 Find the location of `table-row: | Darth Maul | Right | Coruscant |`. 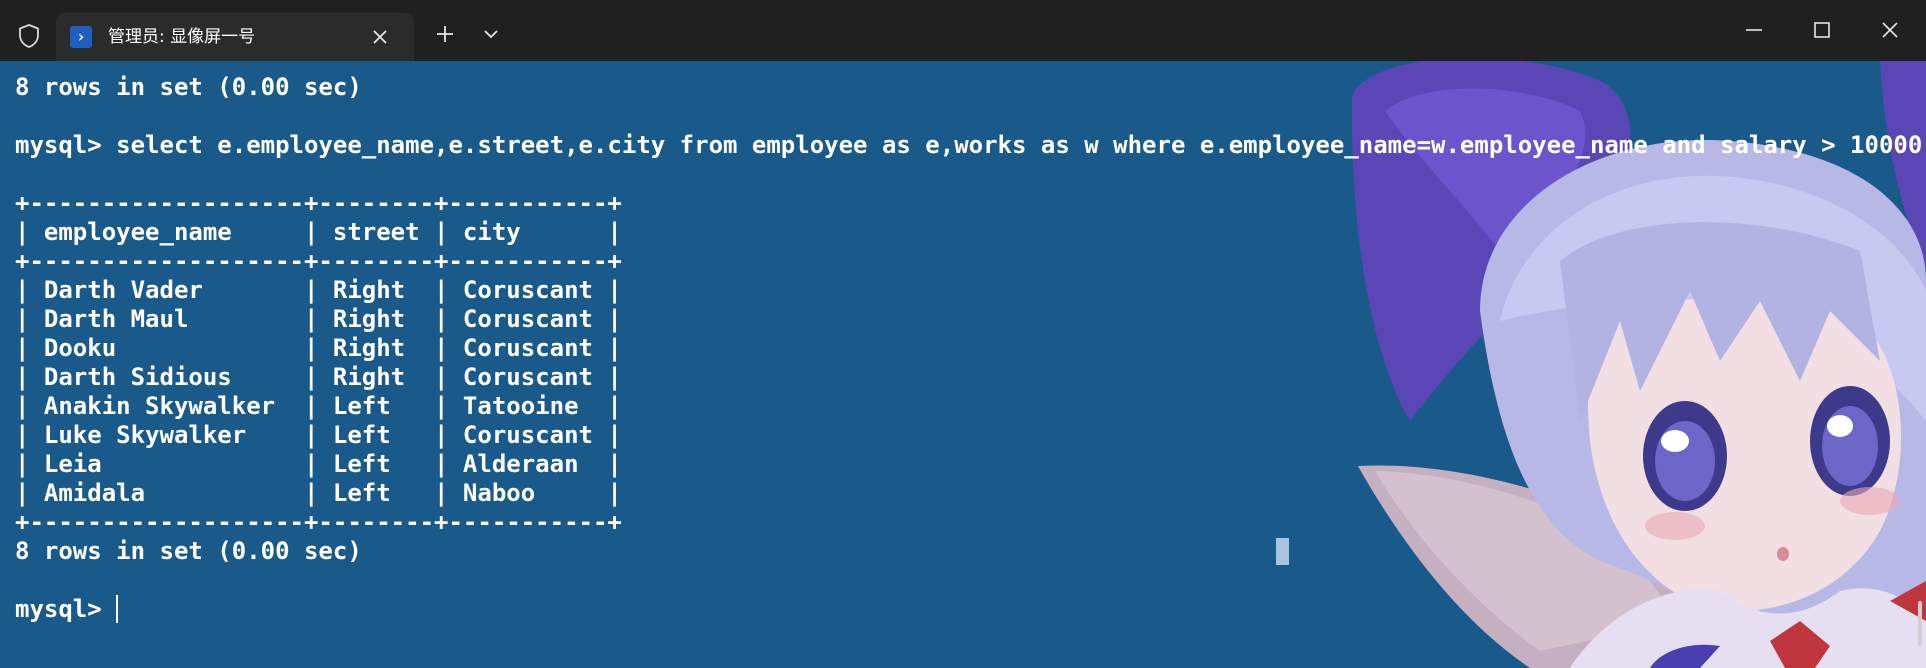

table-row: | Darth Maul | Right | Coruscant | is located at coordinates (318, 319).